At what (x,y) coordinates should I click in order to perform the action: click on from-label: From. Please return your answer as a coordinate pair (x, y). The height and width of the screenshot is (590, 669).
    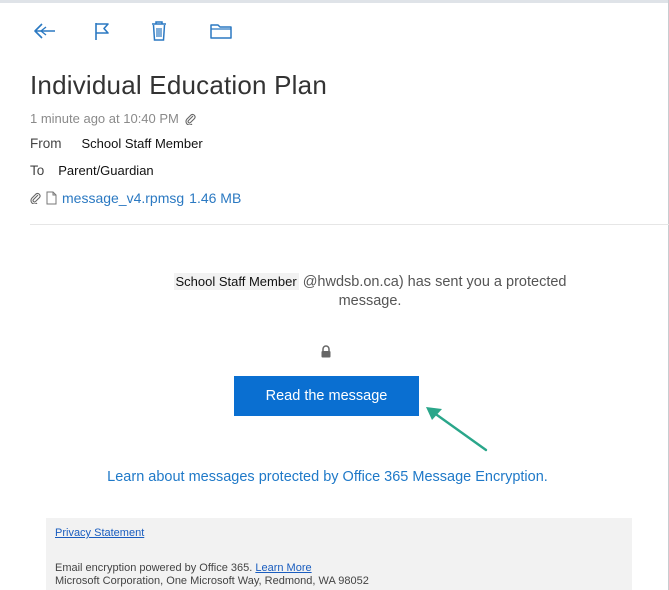
    Looking at the image, I should click on (46, 143).